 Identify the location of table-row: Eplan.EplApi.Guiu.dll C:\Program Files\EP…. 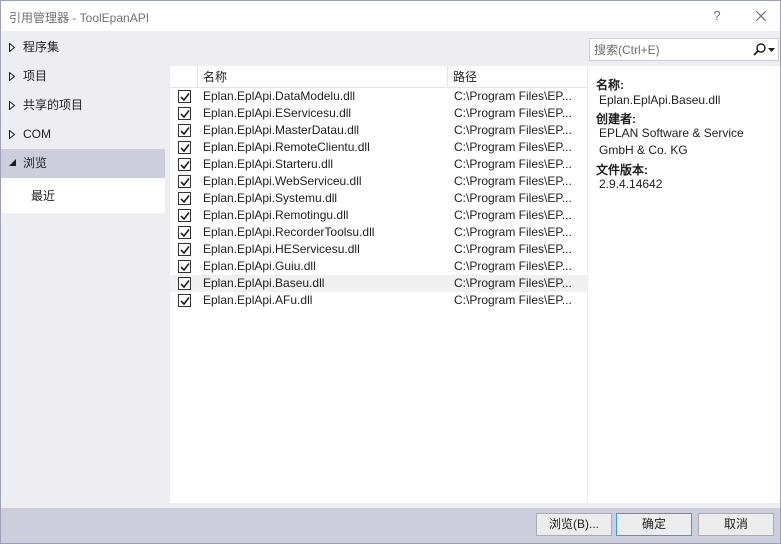
(378, 266).